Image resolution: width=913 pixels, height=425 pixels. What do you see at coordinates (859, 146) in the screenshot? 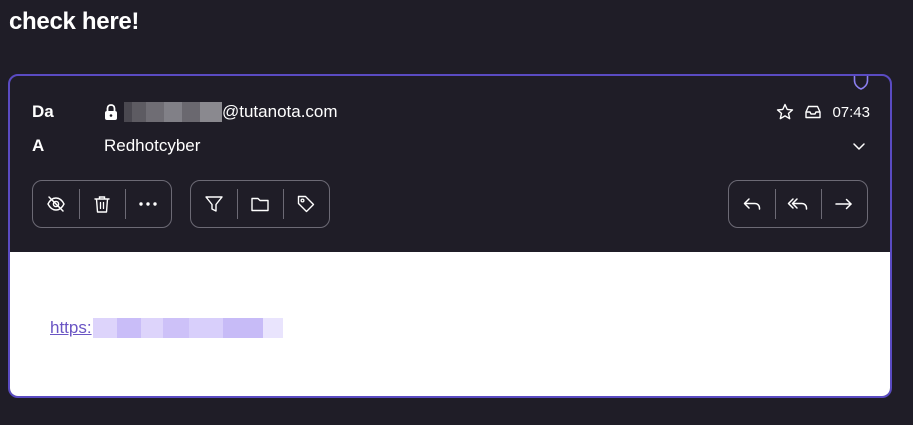
I see `chevron-down-icon` at bounding box center [859, 146].